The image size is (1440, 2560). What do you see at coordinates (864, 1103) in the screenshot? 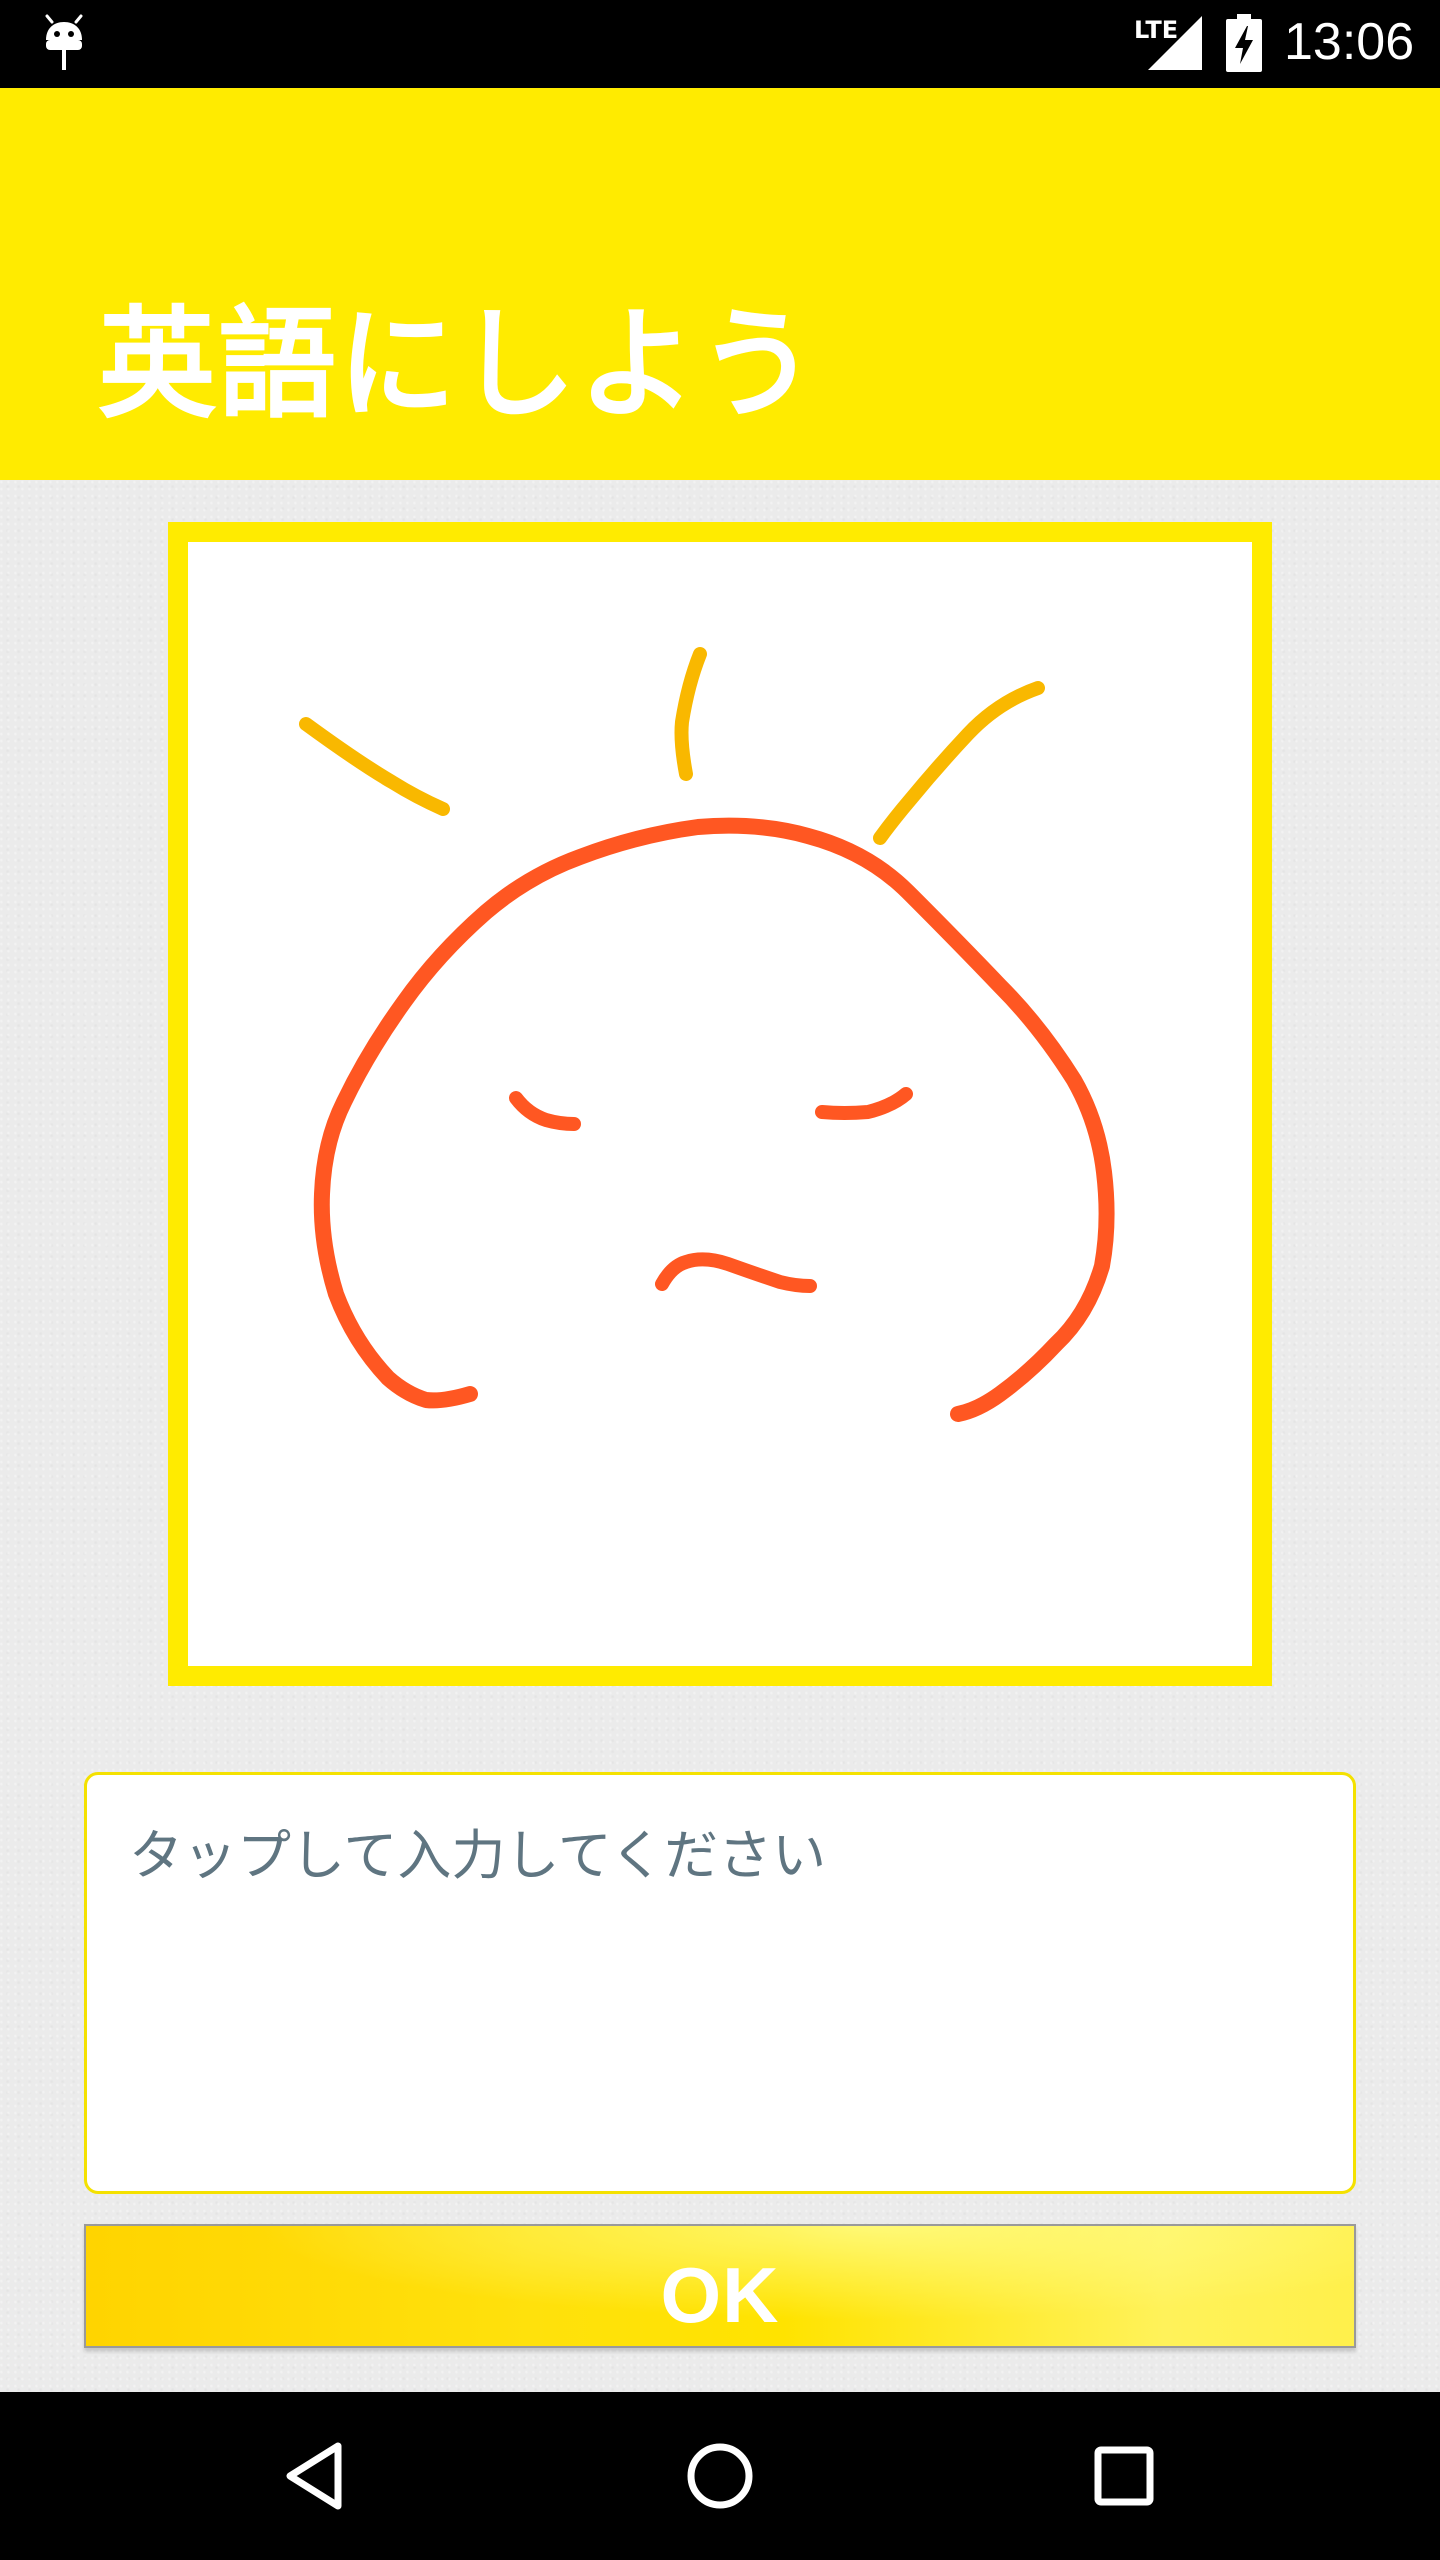
I see `right-eye` at bounding box center [864, 1103].